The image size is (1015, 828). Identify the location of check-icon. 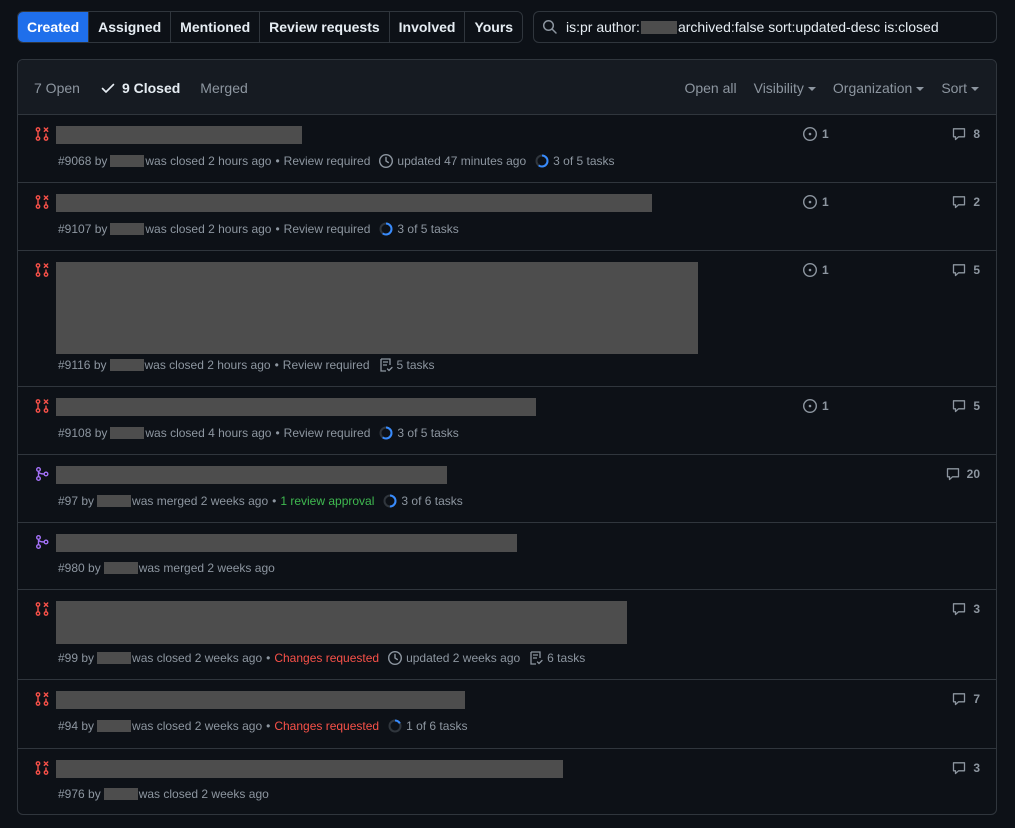
(108, 88).